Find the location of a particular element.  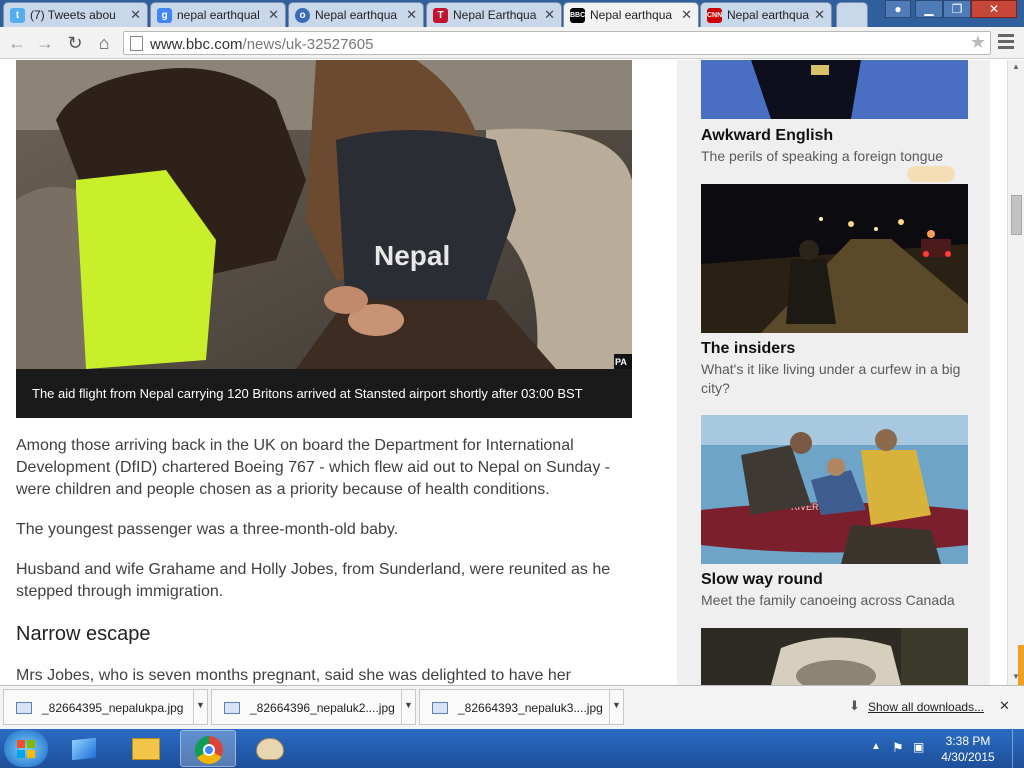

browser-toolbar: ← → ↻ ⌂ www.bbc.com/news/uk-32527605 ★ is located at coordinates (512, 43).